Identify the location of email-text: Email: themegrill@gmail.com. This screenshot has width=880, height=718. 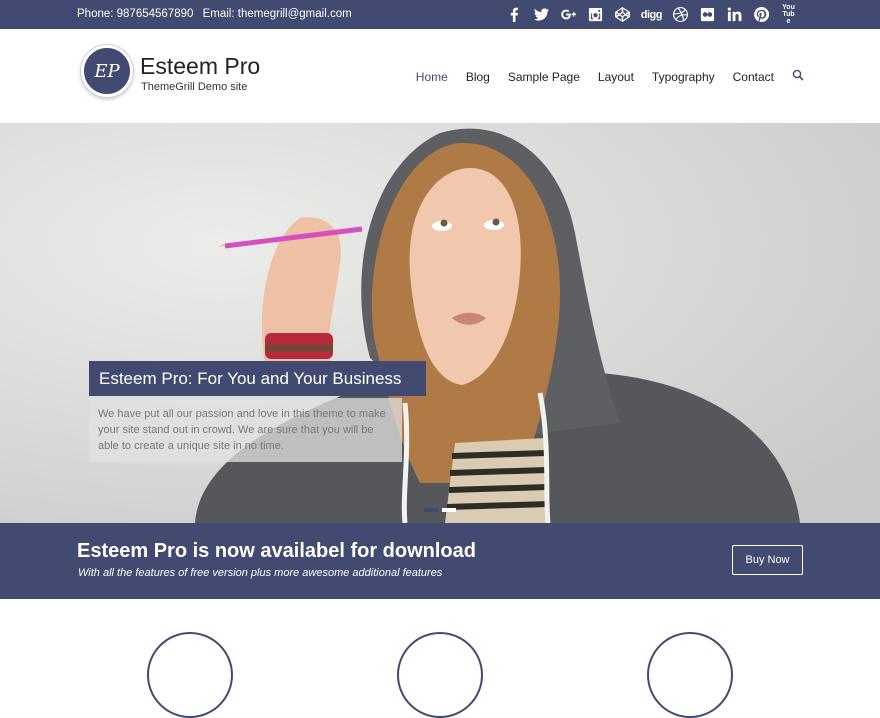
(277, 14).